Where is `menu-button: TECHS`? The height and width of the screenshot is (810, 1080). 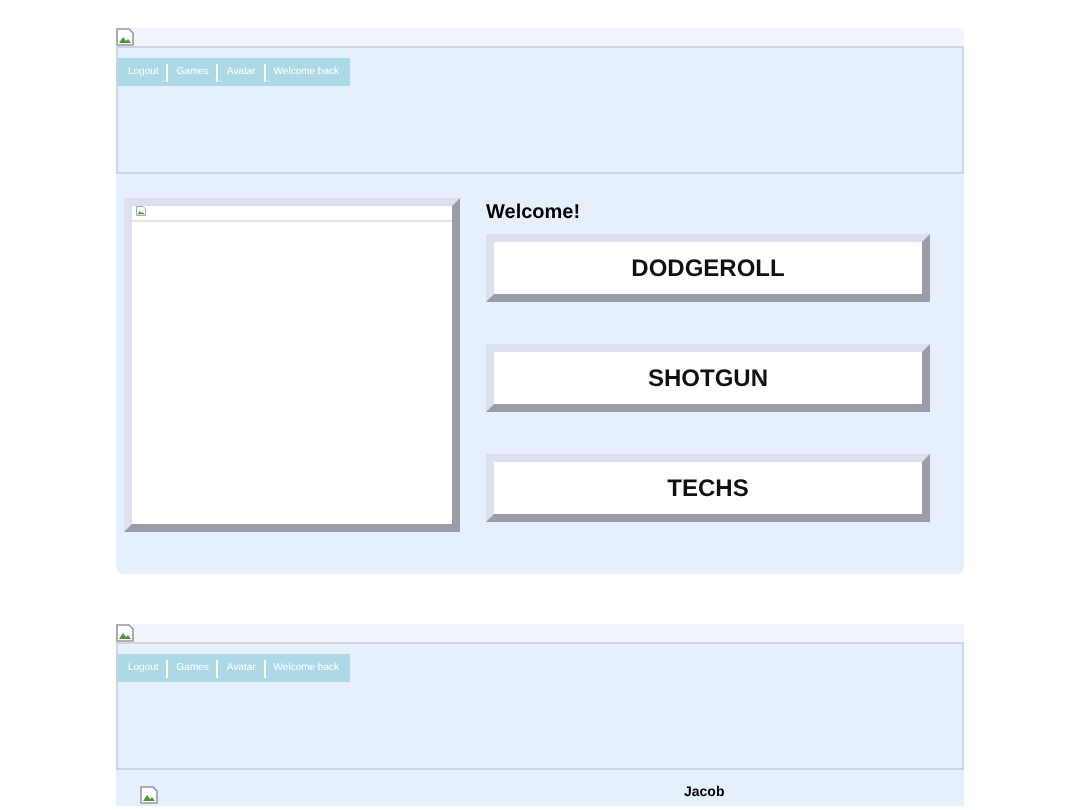
menu-button: TECHS is located at coordinates (708, 488).